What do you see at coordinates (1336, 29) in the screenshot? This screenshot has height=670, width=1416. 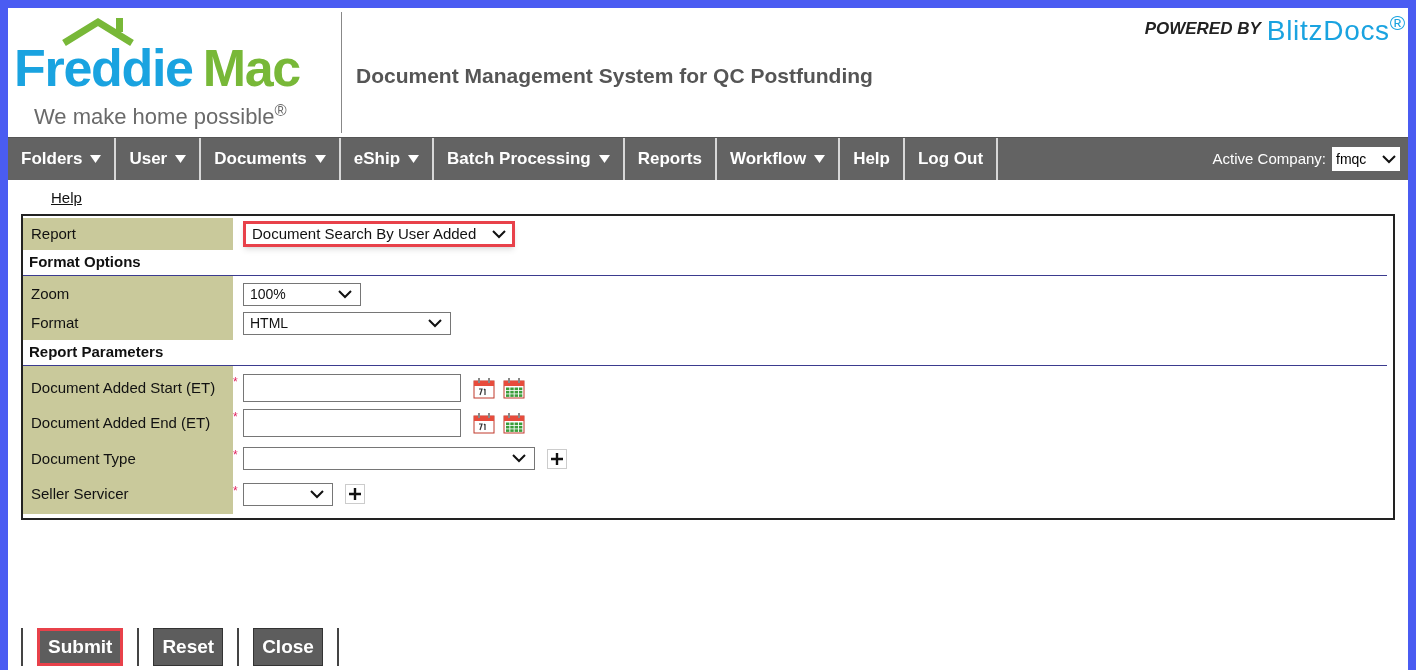 I see `brand-logo: BlitzDocs$^{®}$` at bounding box center [1336, 29].